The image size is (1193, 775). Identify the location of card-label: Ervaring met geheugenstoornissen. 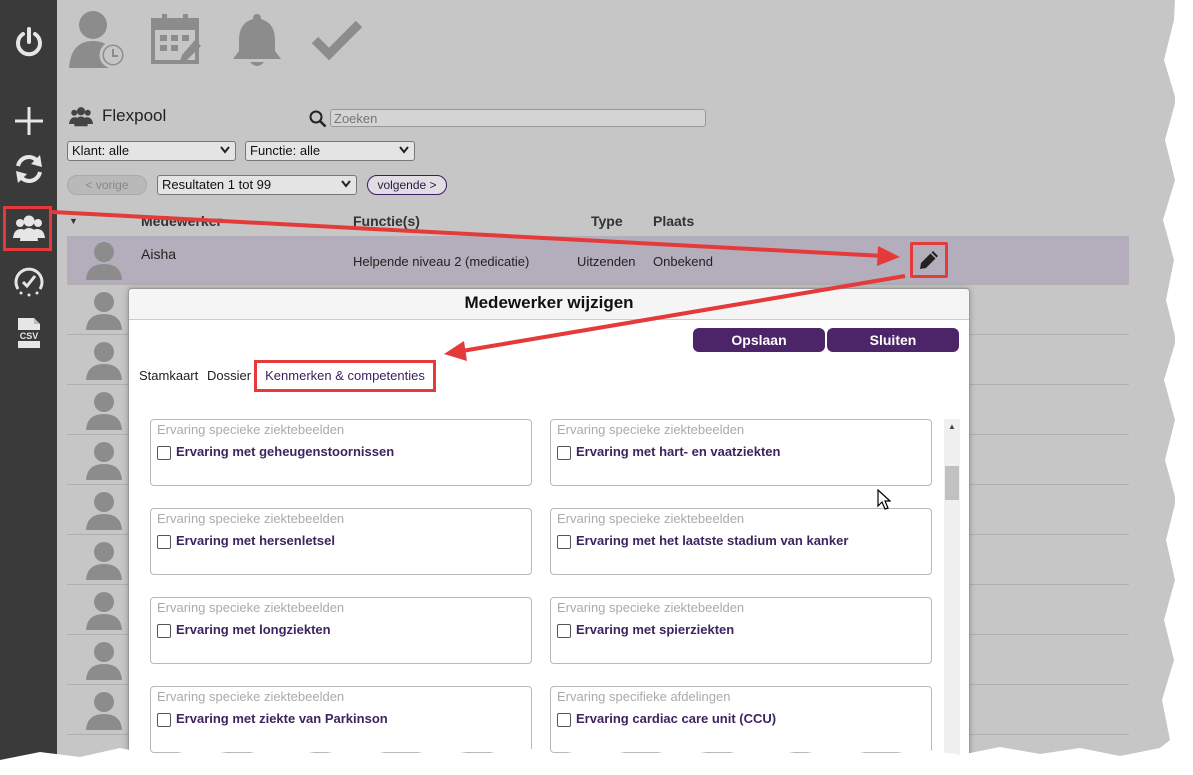
(285, 451).